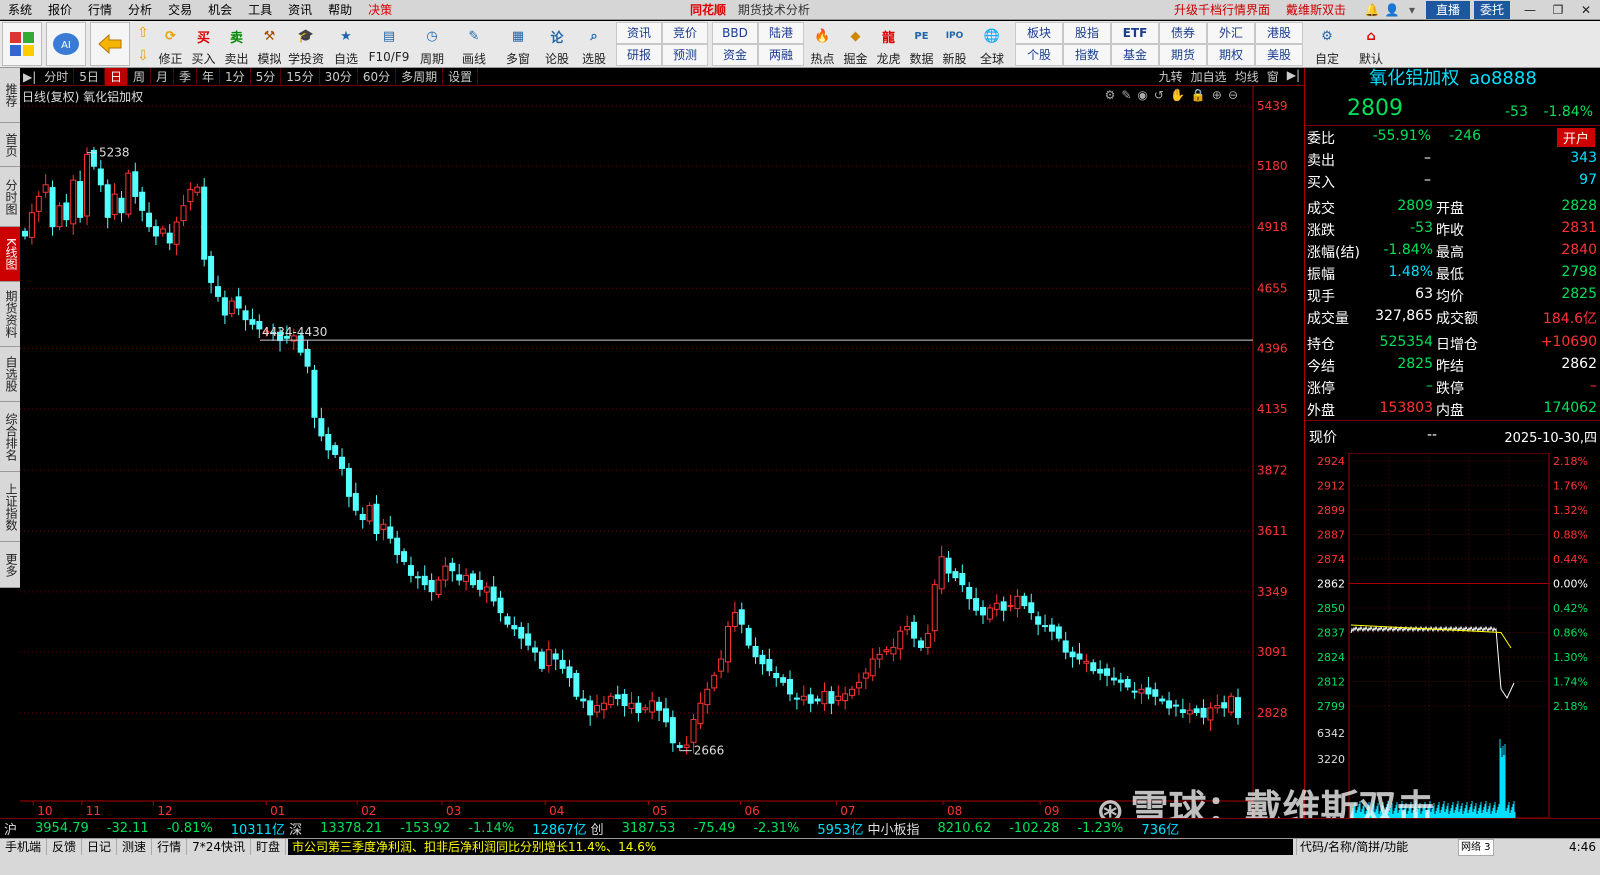 This screenshot has width=1600, height=875. What do you see at coordinates (1272, 652) in the screenshot?
I see `price-tick: 3091` at bounding box center [1272, 652].